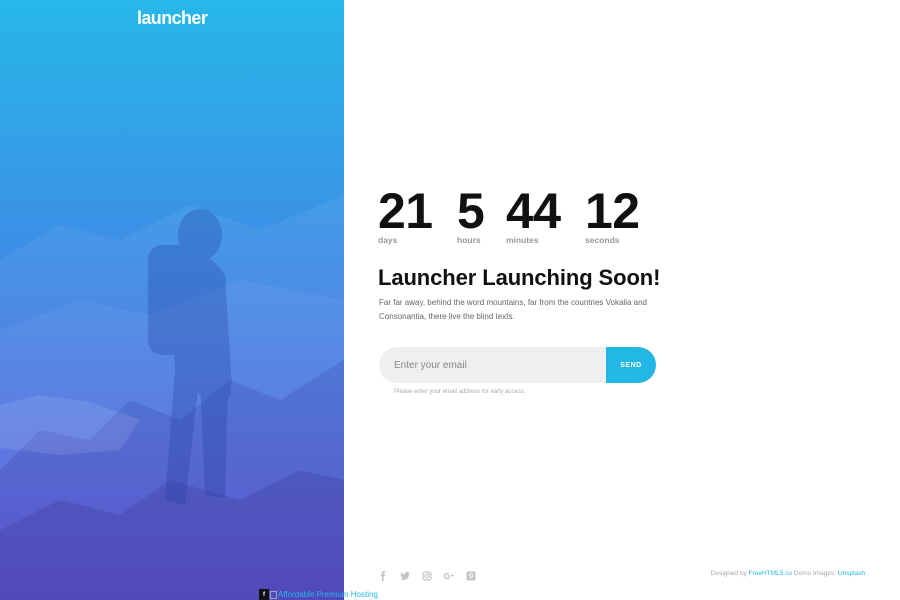 This screenshot has height=600, width=900. What do you see at coordinates (815, 573) in the screenshot?
I see `demo-images-text: Demo Images:` at bounding box center [815, 573].